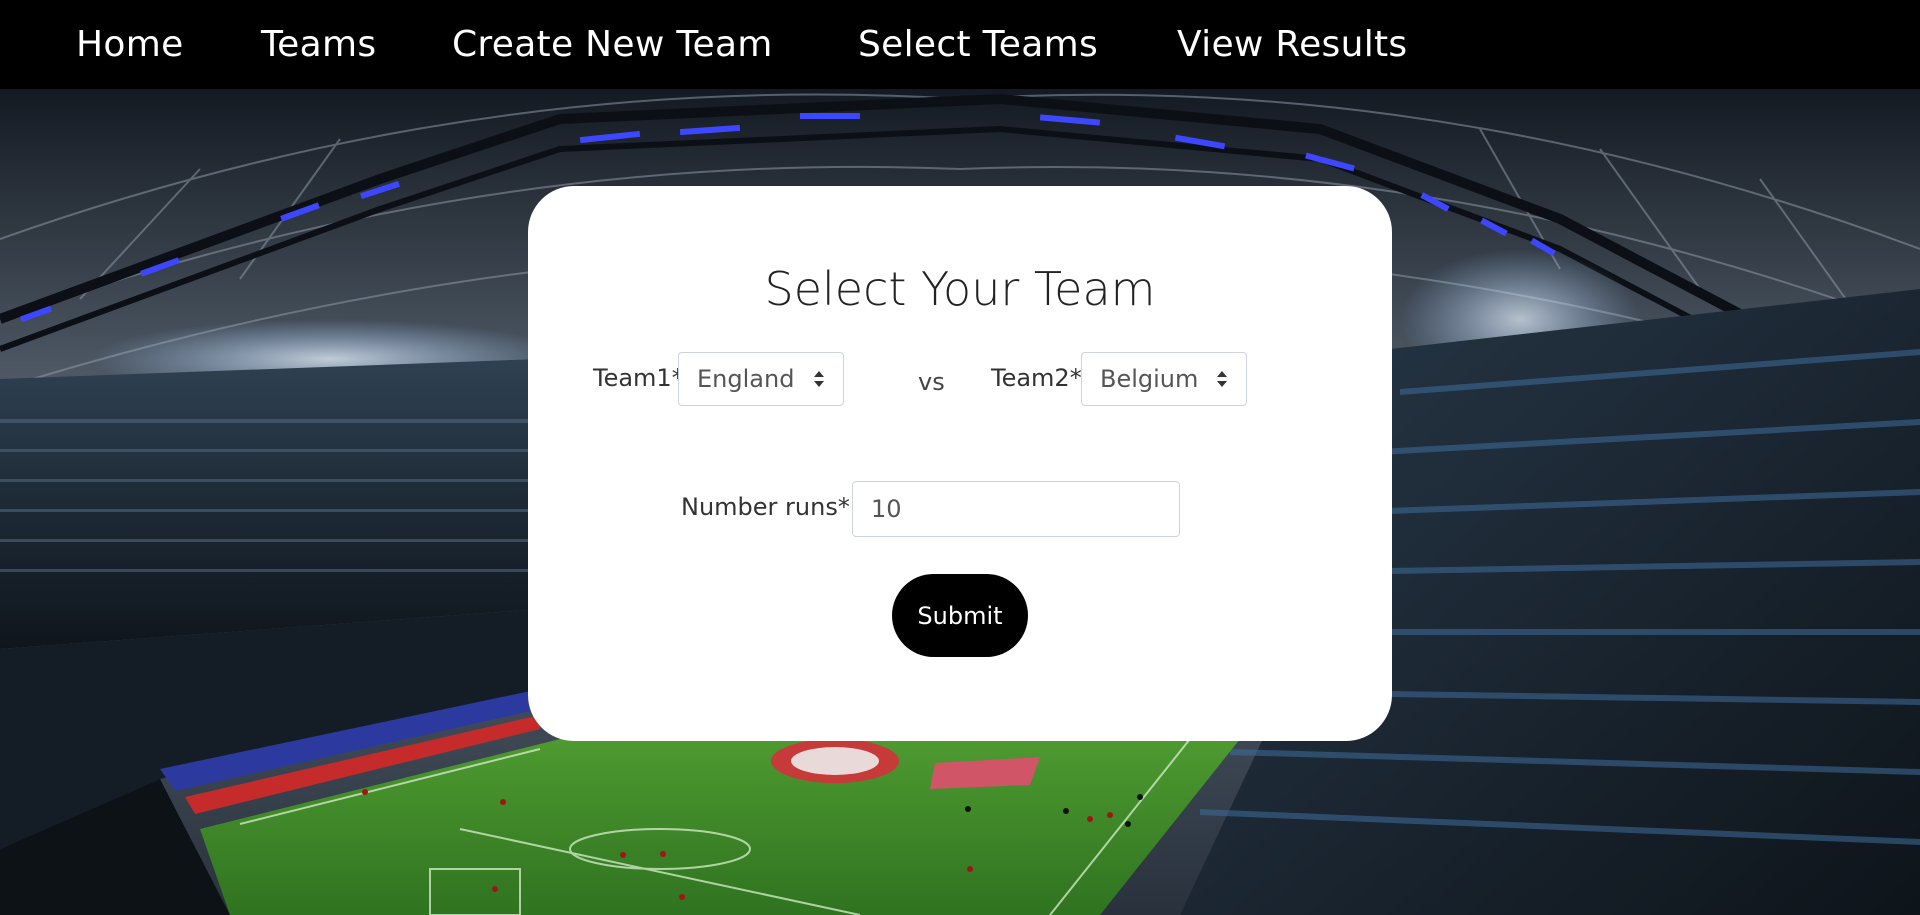  Describe the element at coordinates (765, 507) in the screenshot. I see `number-runs-label: Number runs*` at that location.